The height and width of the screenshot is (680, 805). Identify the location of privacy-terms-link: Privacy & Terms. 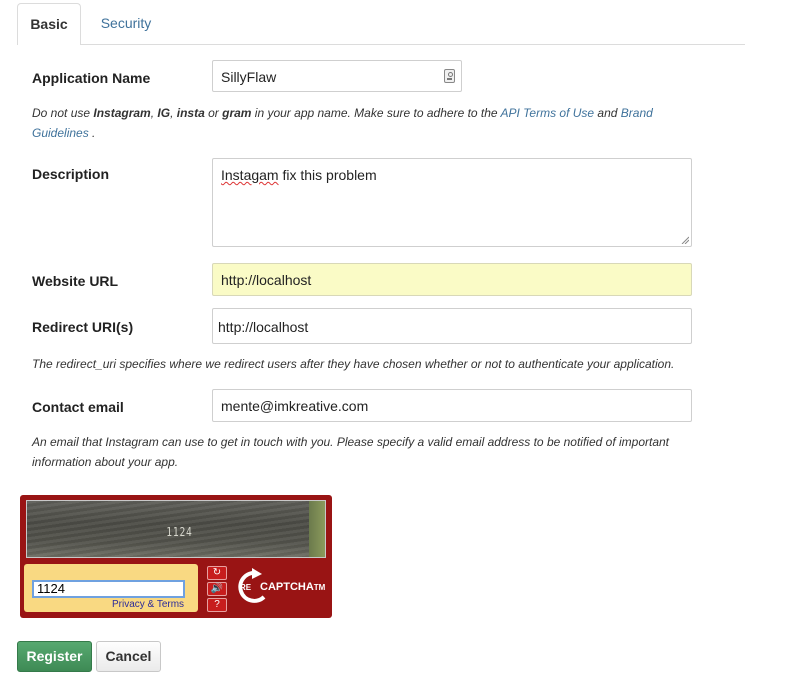
(148, 604).